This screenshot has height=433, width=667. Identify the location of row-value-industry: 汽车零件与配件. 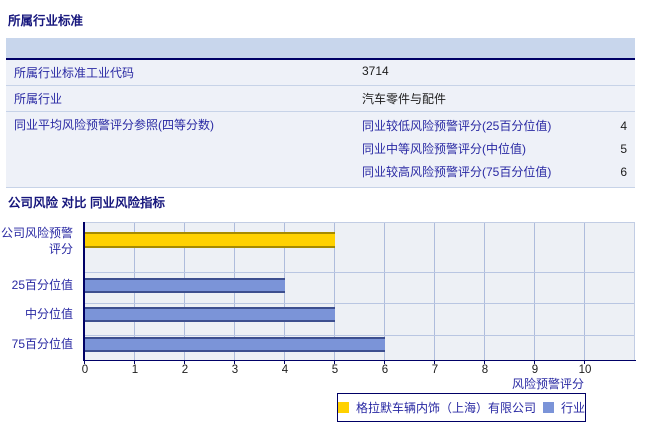
(404, 99).